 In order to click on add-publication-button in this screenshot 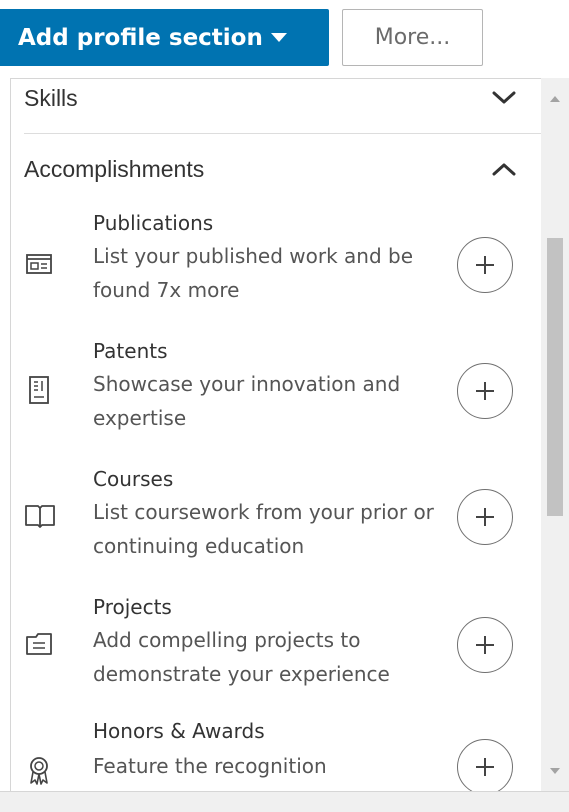, I will do `click(485, 265)`.